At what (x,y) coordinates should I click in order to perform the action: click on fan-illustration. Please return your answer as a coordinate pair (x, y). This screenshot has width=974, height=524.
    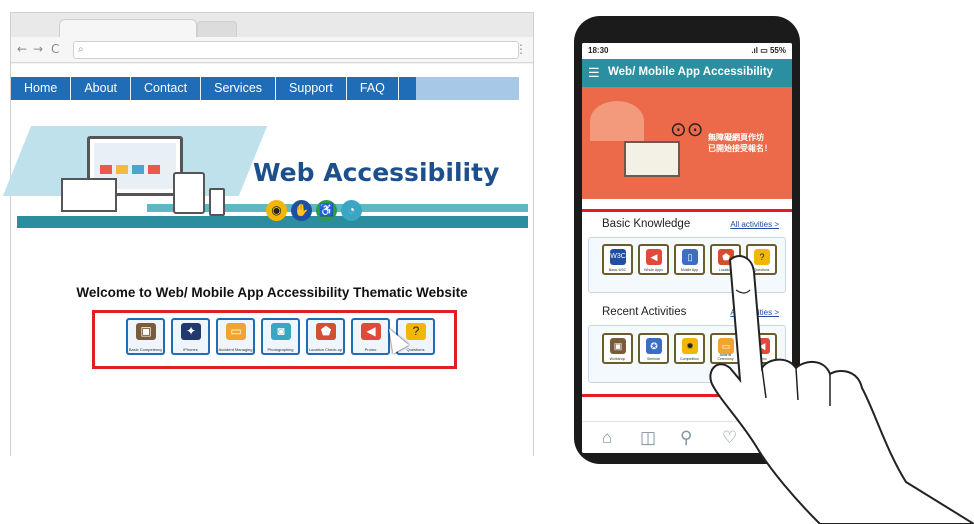
    Looking at the image, I should click on (617, 121).